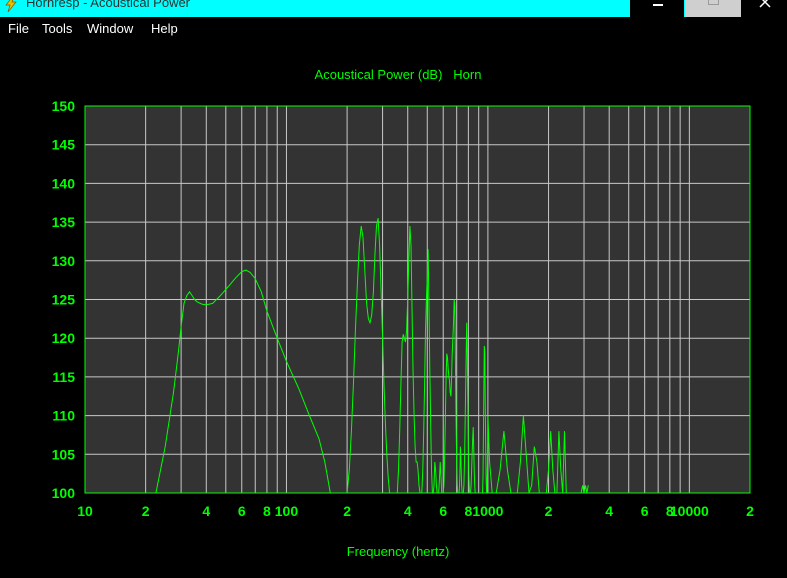 This screenshot has width=787, height=578. I want to click on y-tick-label: 145, so click(64, 145).